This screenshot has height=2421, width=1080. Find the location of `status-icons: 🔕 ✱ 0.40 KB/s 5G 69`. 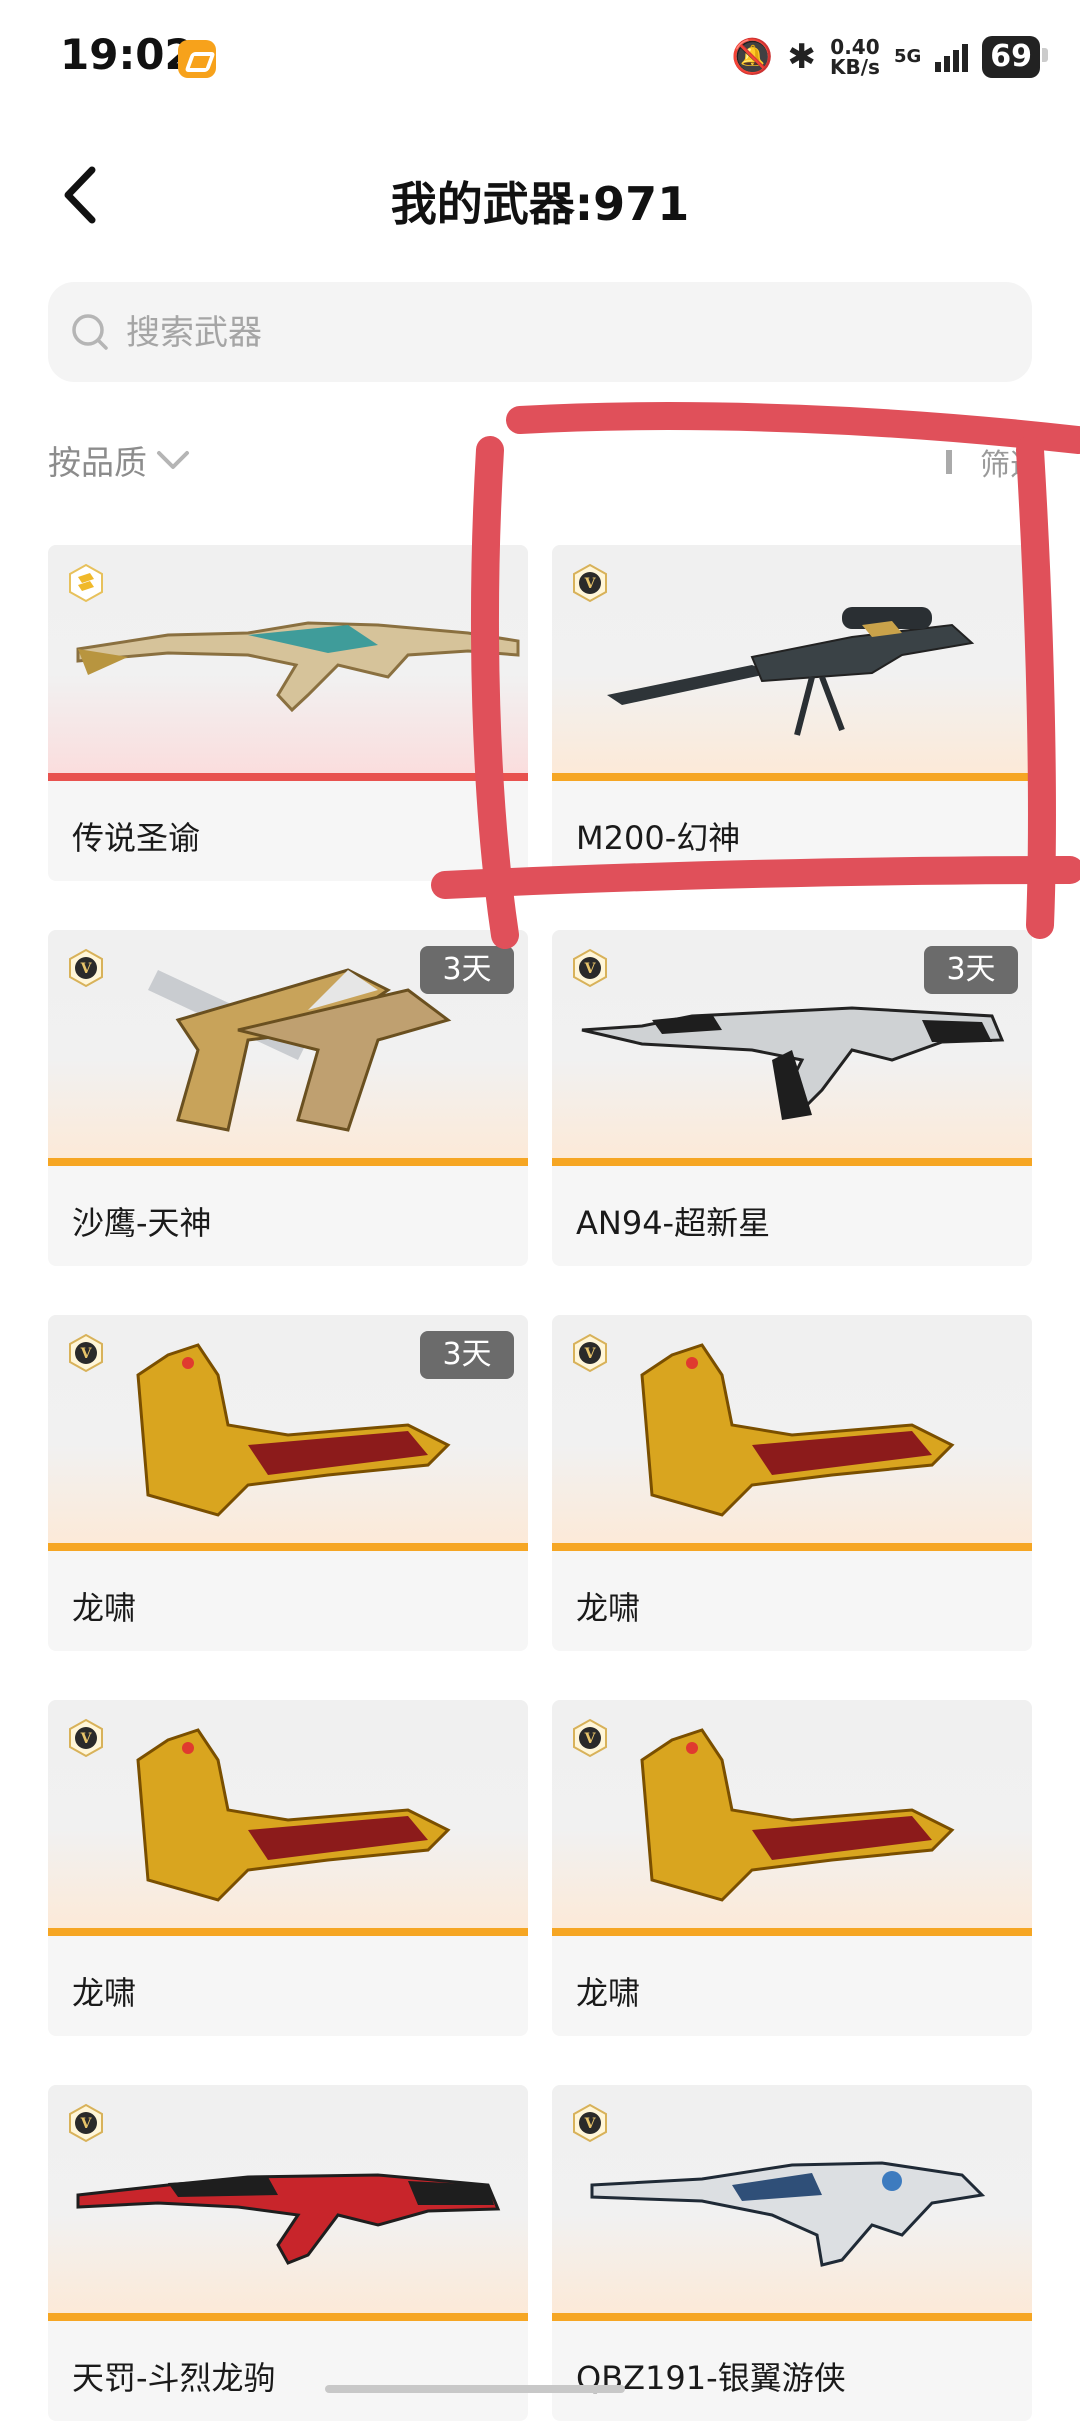

status-icons: 🔕 ✱ 0.40 KB/s 5G 69 is located at coordinates (889, 57).